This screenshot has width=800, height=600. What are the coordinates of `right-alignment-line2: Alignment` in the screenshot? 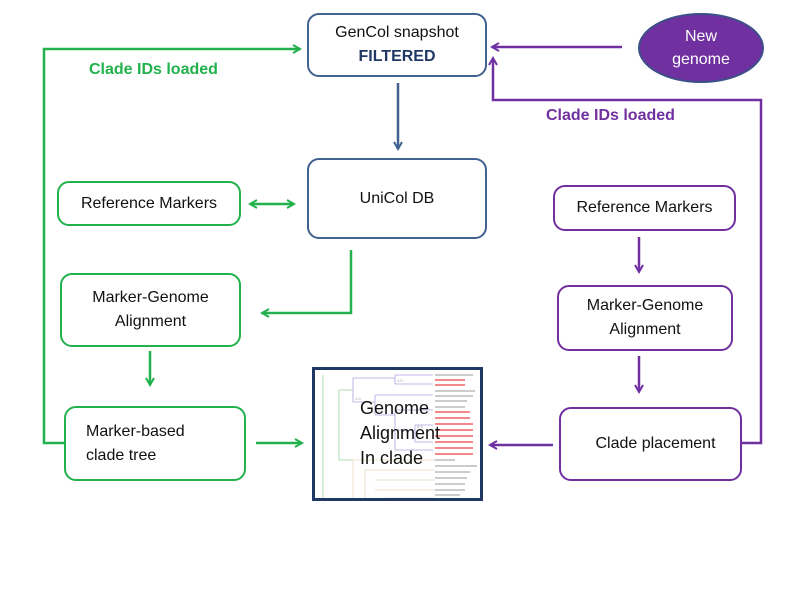 It's located at (645, 329).